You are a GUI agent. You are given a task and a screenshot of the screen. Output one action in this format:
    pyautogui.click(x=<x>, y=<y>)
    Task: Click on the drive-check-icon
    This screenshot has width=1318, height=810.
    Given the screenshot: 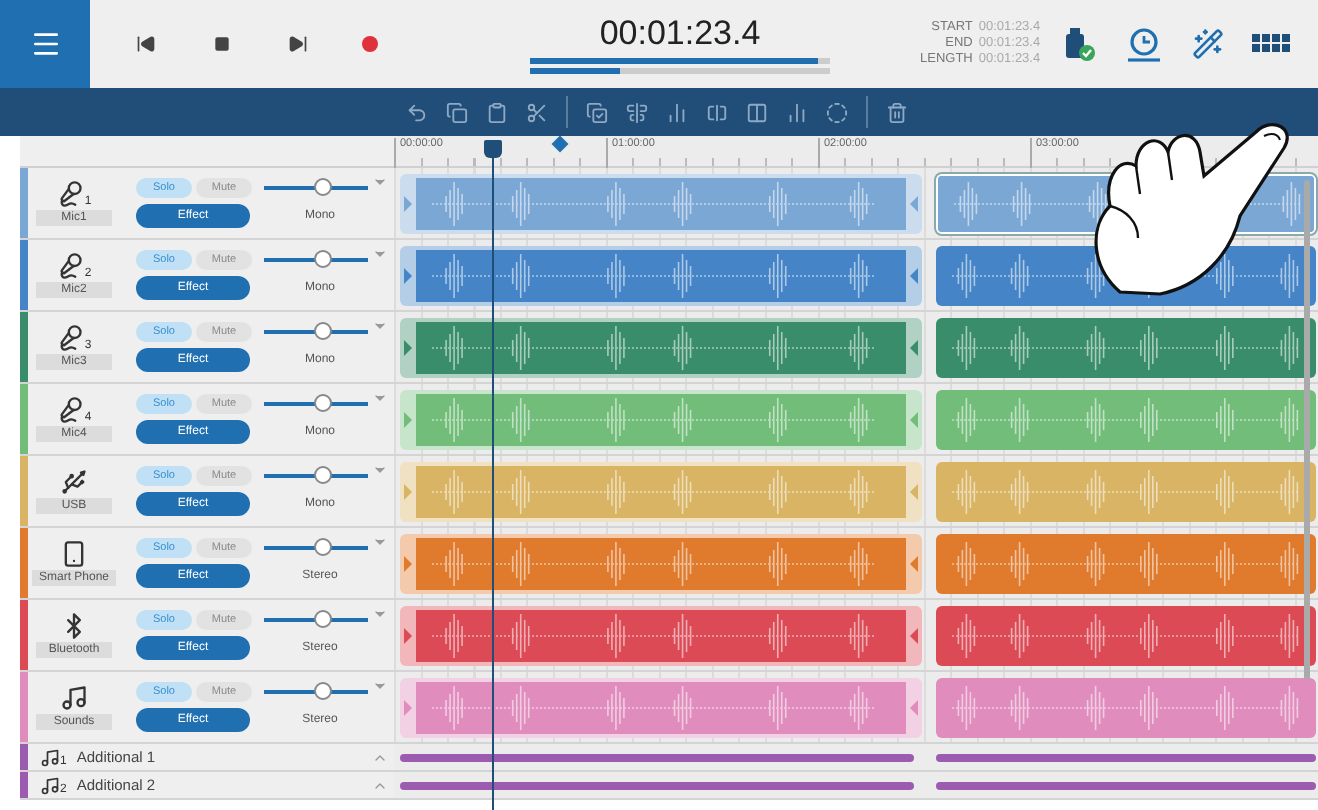 What is the action you would take?
    pyautogui.click(x=1080, y=44)
    